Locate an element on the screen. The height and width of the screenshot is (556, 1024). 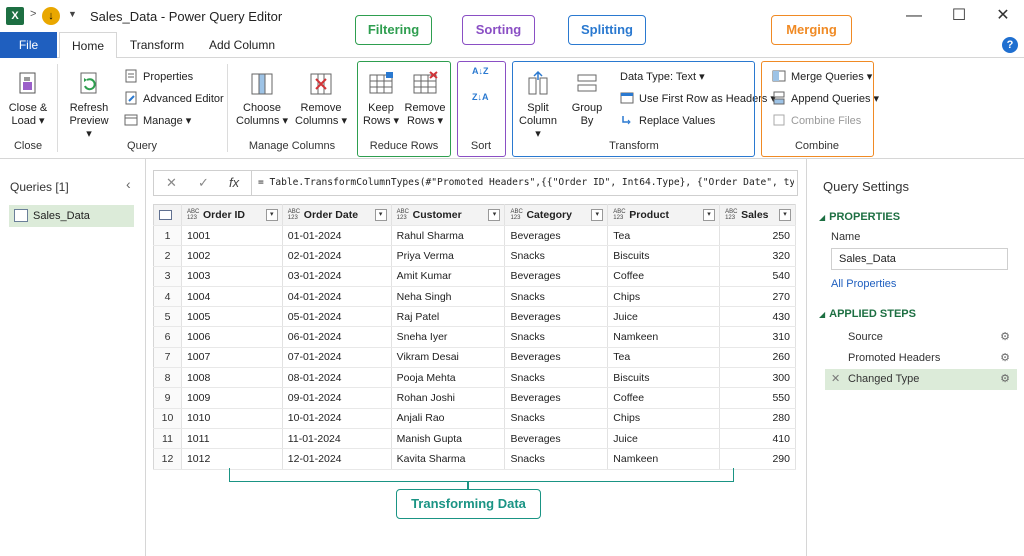
cell-order-id: 1005 is located at coordinates (232, 317).